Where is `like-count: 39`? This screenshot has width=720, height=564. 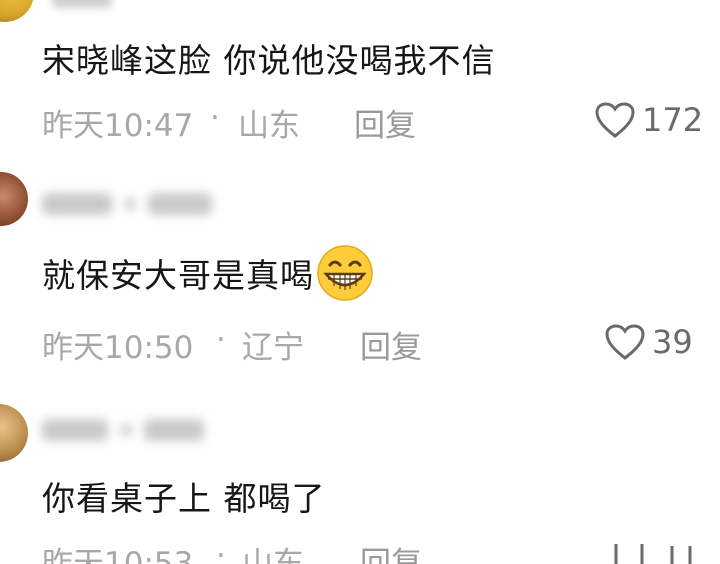 like-count: 39 is located at coordinates (672, 342).